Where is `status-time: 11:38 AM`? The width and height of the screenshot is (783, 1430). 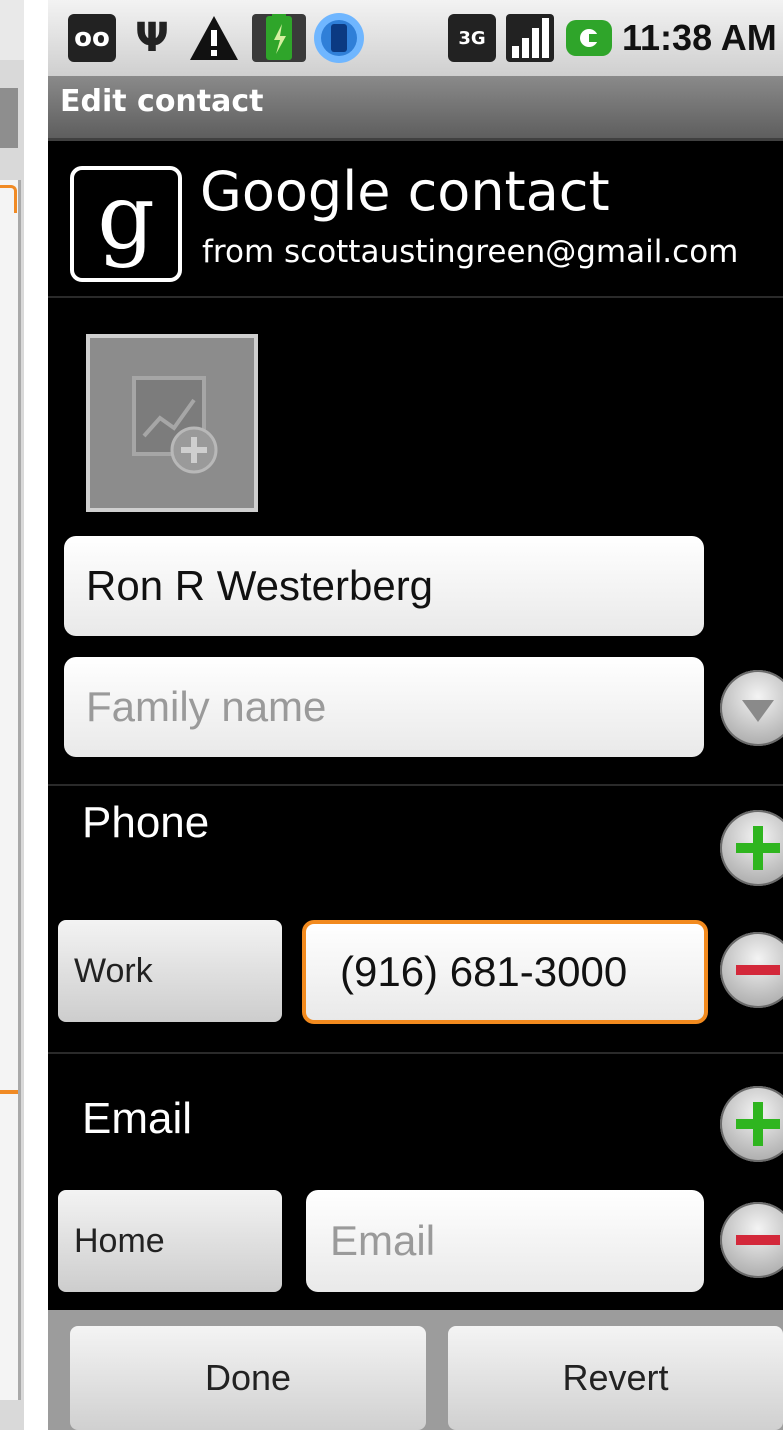
status-time: 11:38 AM is located at coordinates (699, 37).